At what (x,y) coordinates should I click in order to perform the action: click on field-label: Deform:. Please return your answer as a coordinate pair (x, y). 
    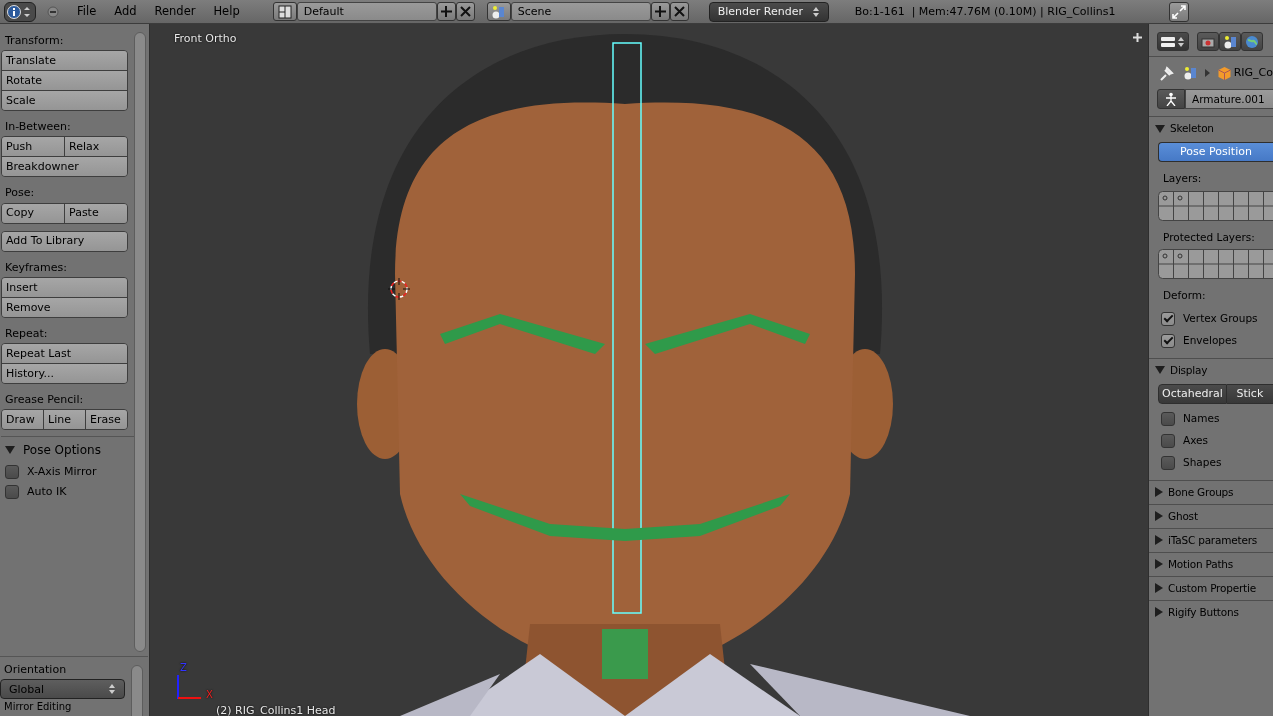
    Looking at the image, I should click on (1184, 296).